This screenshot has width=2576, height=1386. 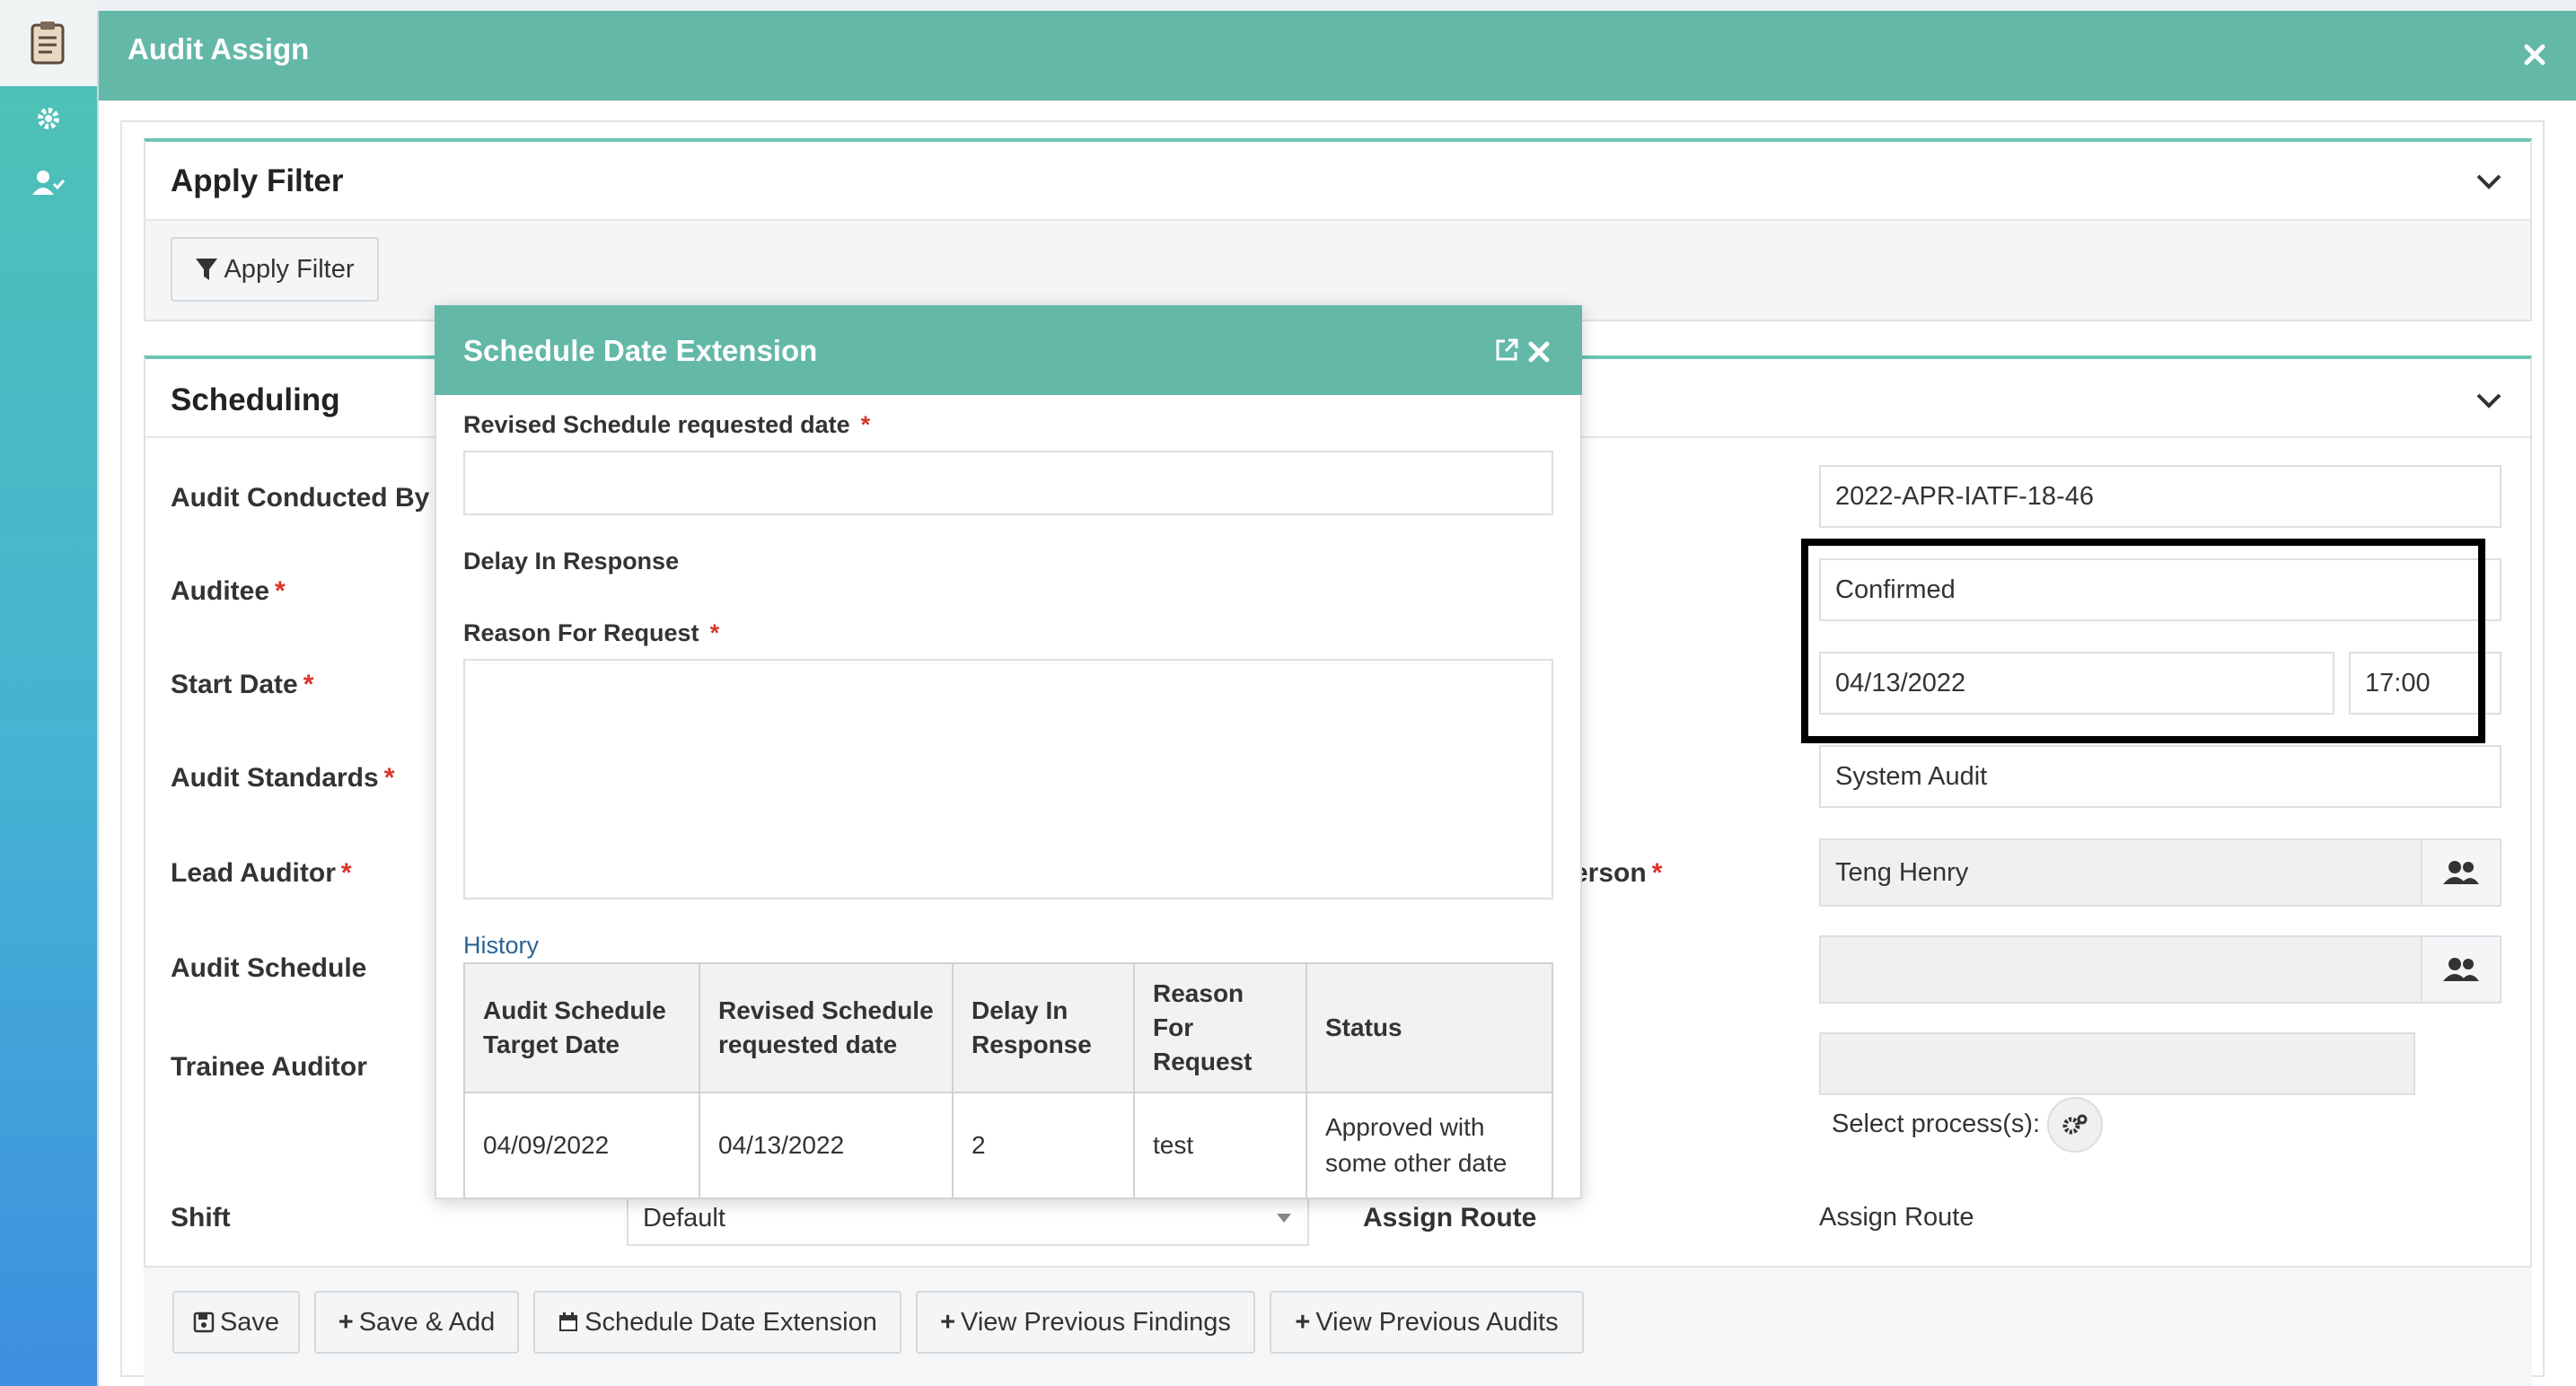 What do you see at coordinates (48, 183) in the screenshot?
I see `user-check-icon` at bounding box center [48, 183].